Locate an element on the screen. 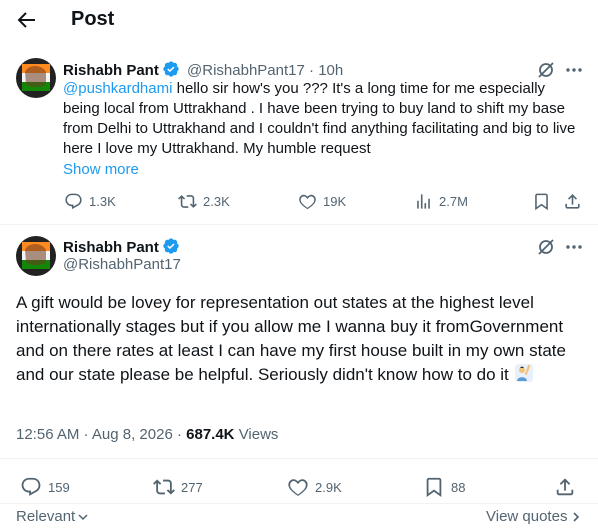  replies-footer: Relevant View quotes is located at coordinates (299, 517).